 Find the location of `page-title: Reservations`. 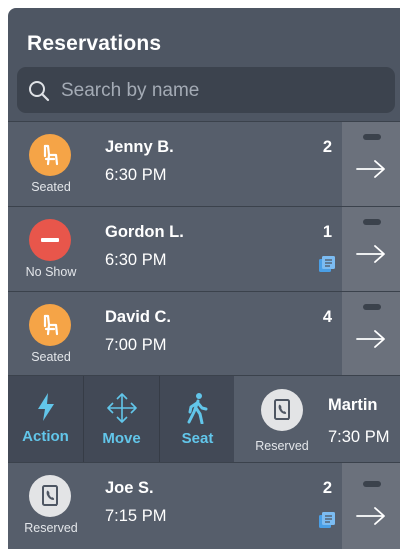

page-title: Reservations is located at coordinates (94, 43).